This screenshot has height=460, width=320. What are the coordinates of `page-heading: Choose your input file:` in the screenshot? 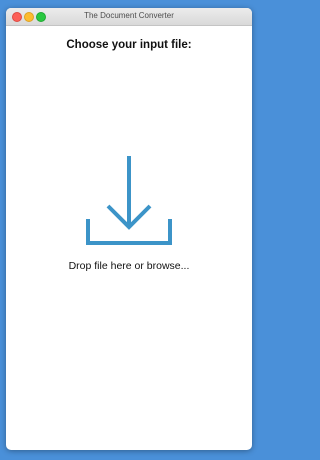 It's located at (129, 45).